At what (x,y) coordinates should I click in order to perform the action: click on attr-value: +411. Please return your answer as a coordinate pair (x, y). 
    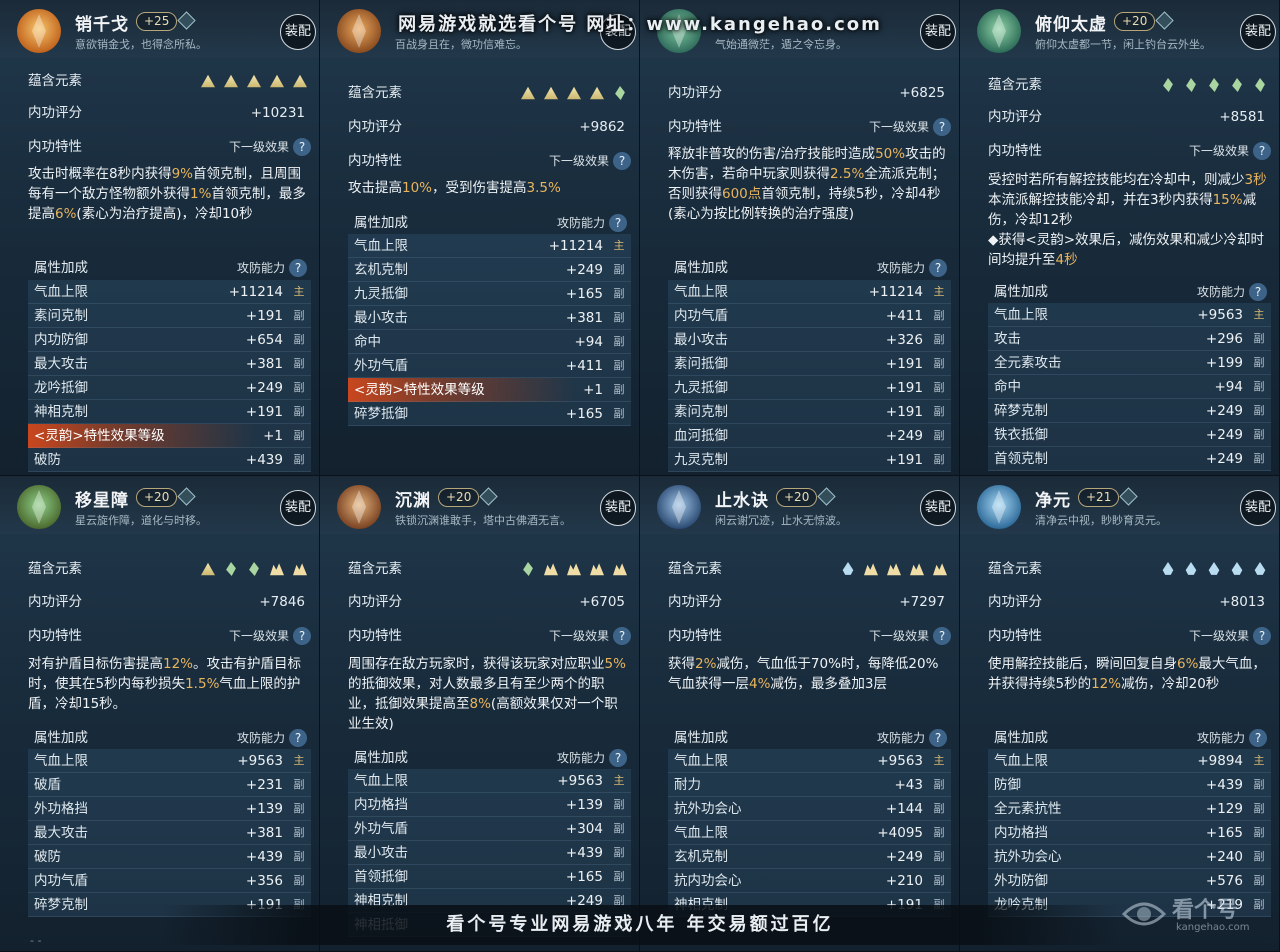
    Looking at the image, I should click on (584, 366).